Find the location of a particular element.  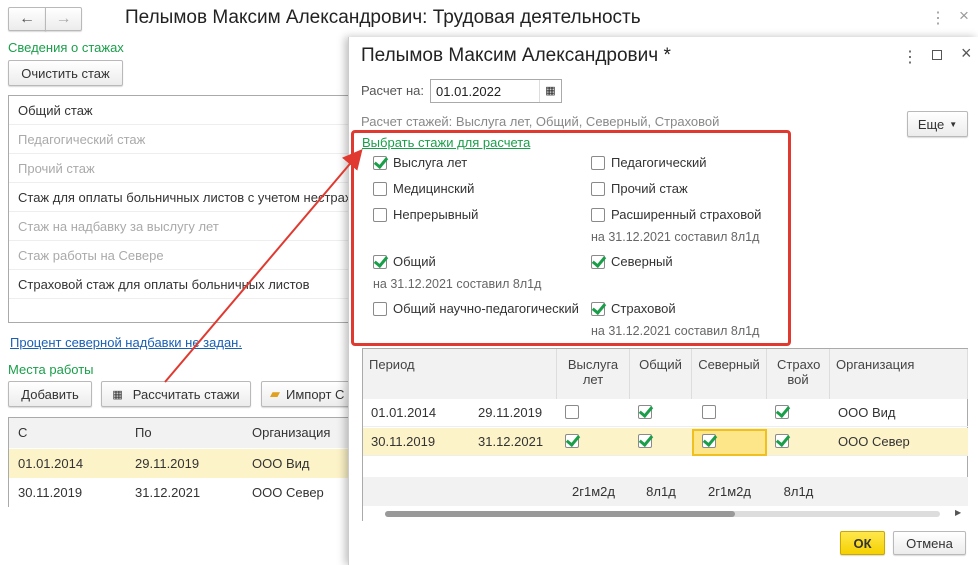

annotation-arrow is located at coordinates (263, 265).